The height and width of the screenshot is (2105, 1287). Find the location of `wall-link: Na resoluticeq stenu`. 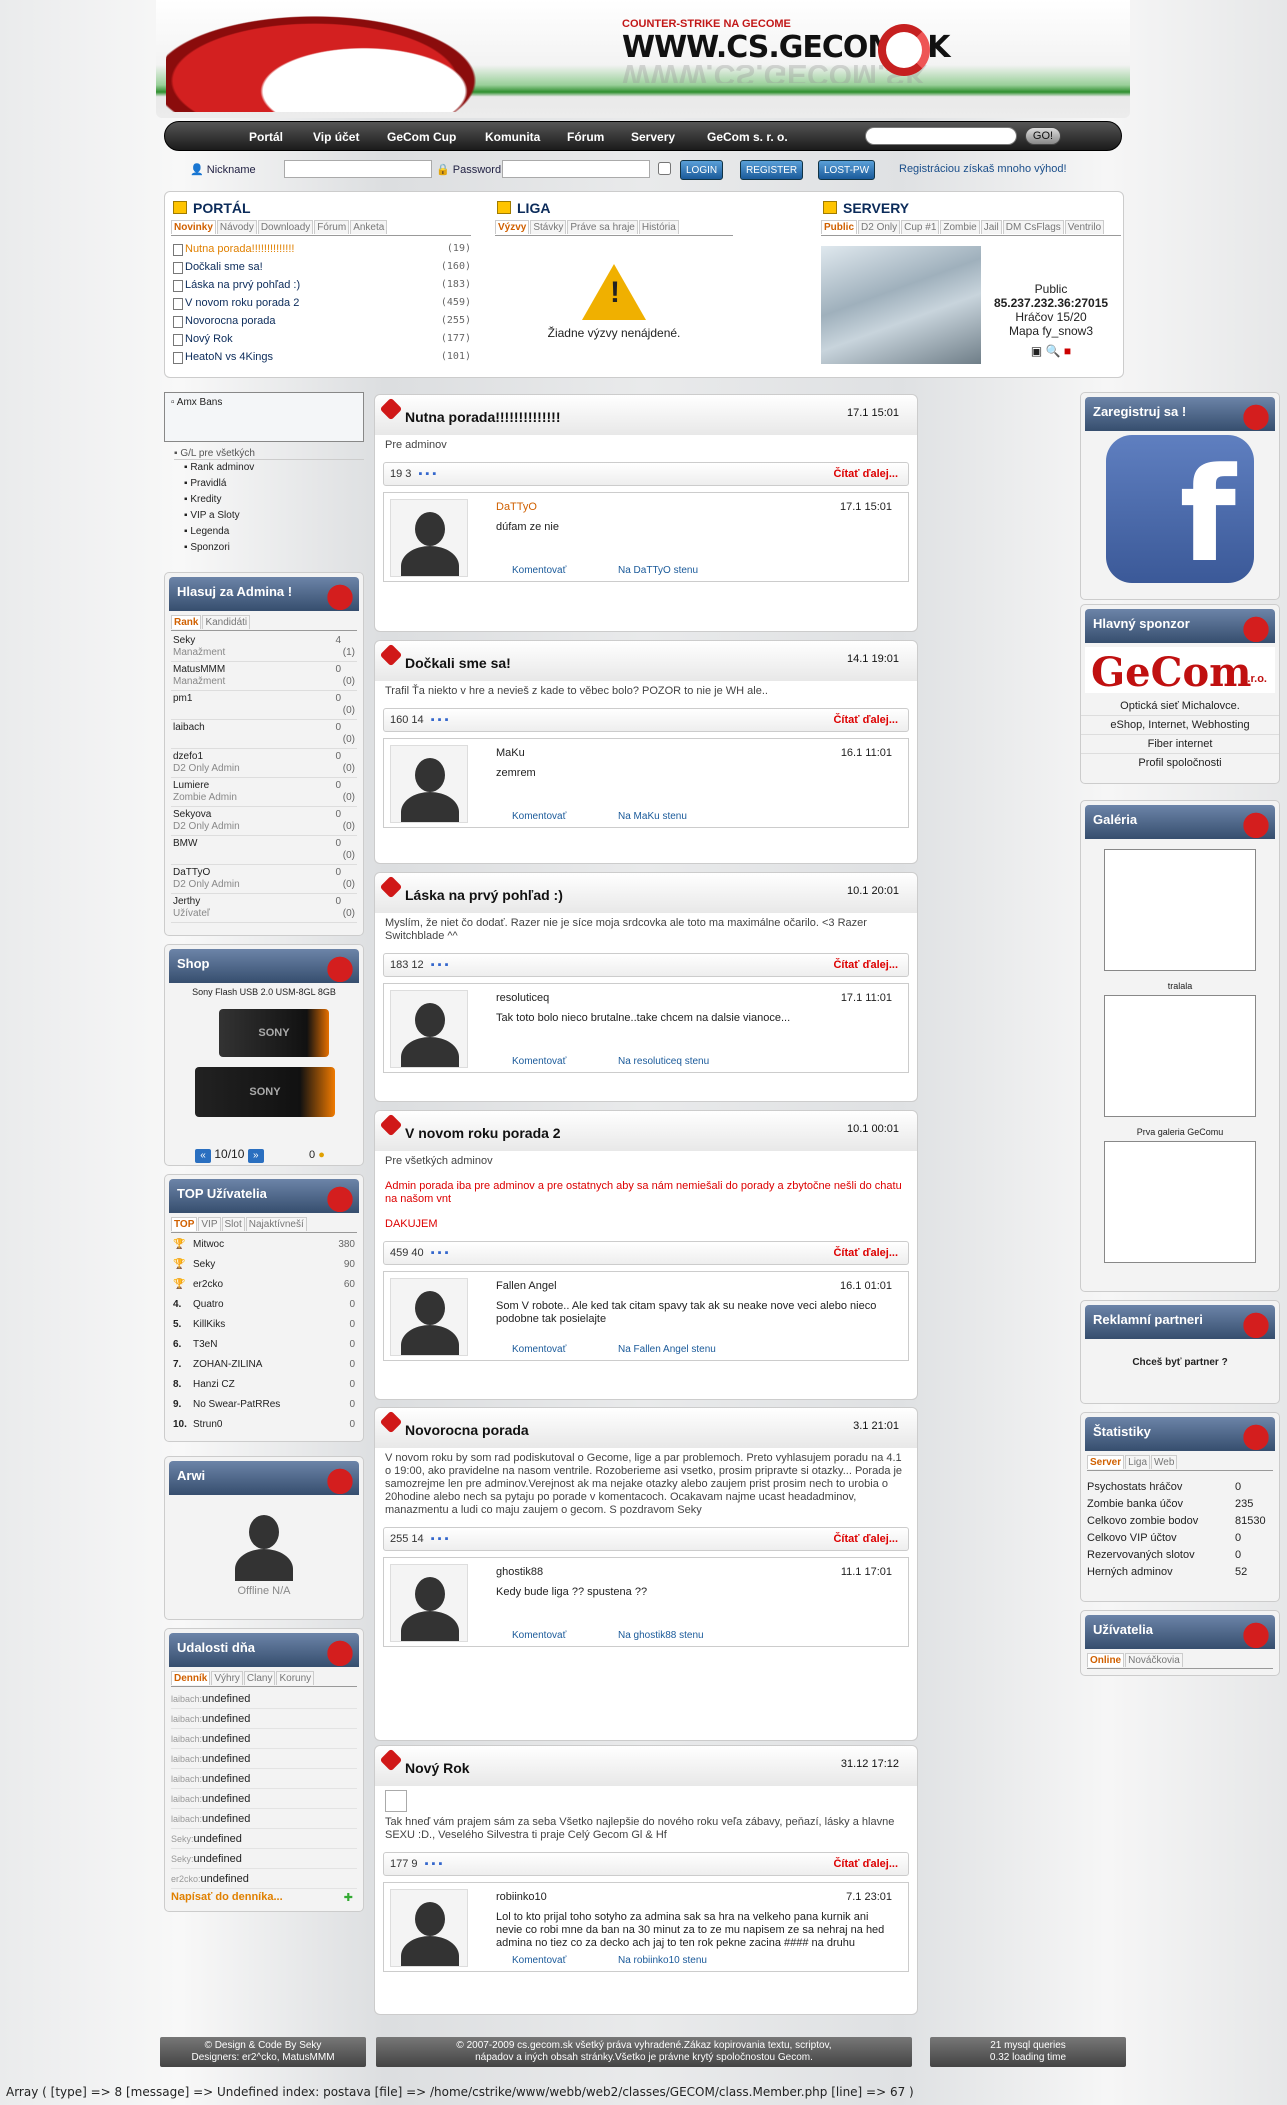

wall-link: Na resoluticeq stenu is located at coordinates (663, 1061).